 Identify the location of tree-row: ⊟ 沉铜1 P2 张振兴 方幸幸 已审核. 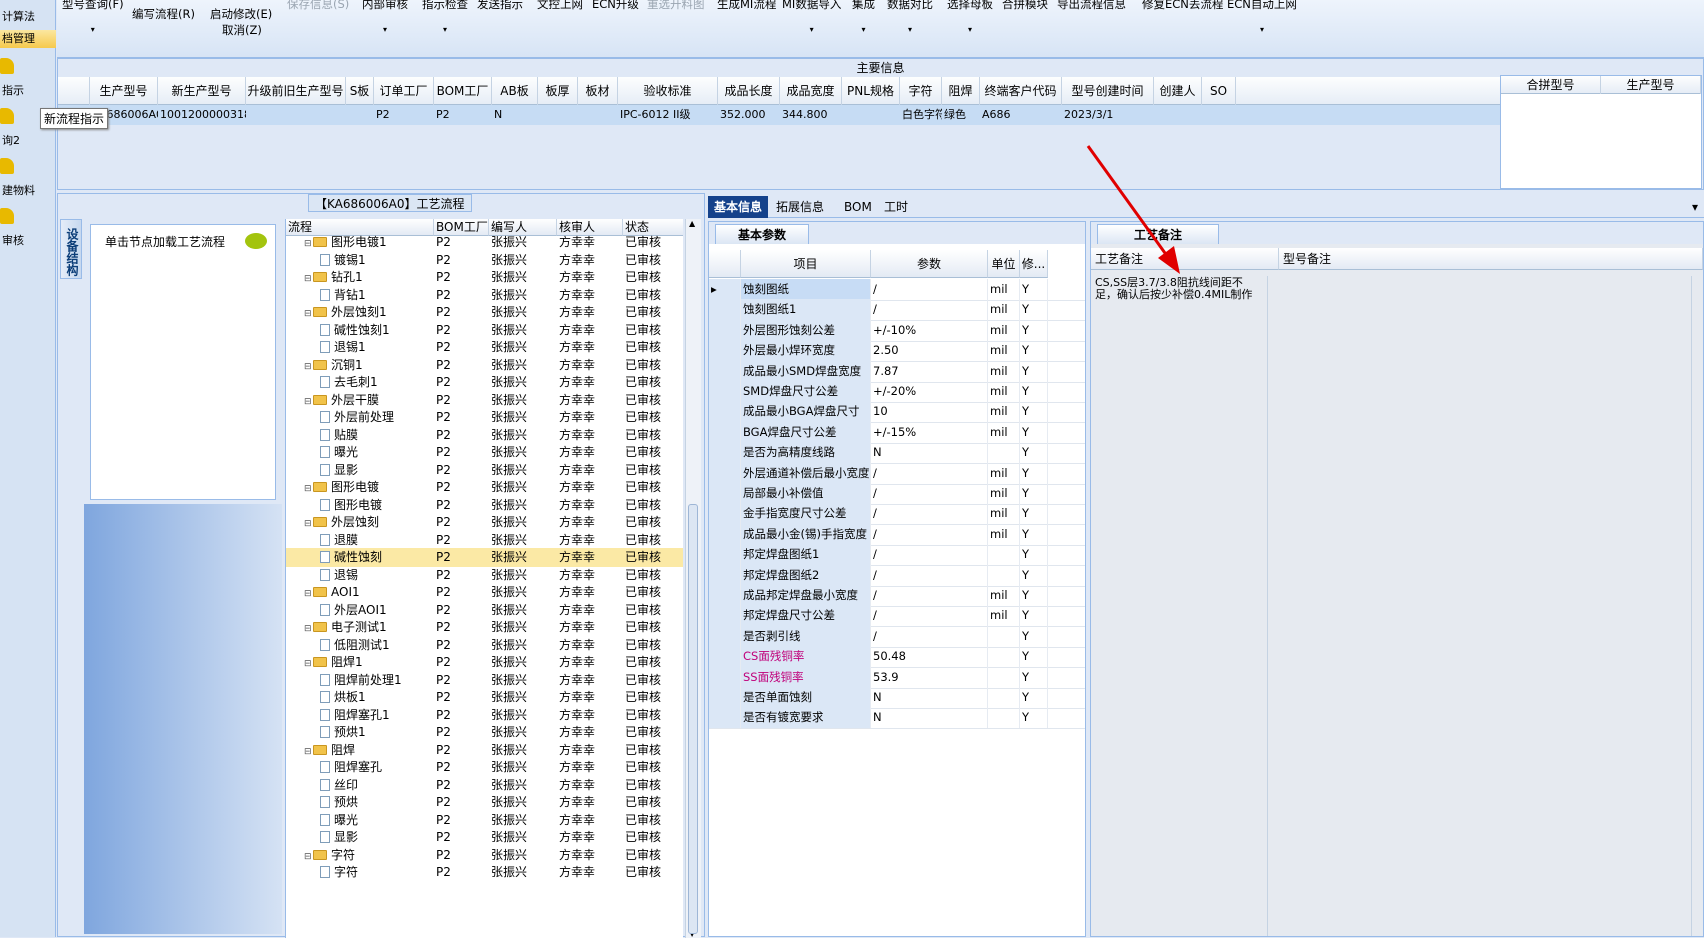
(484, 365).